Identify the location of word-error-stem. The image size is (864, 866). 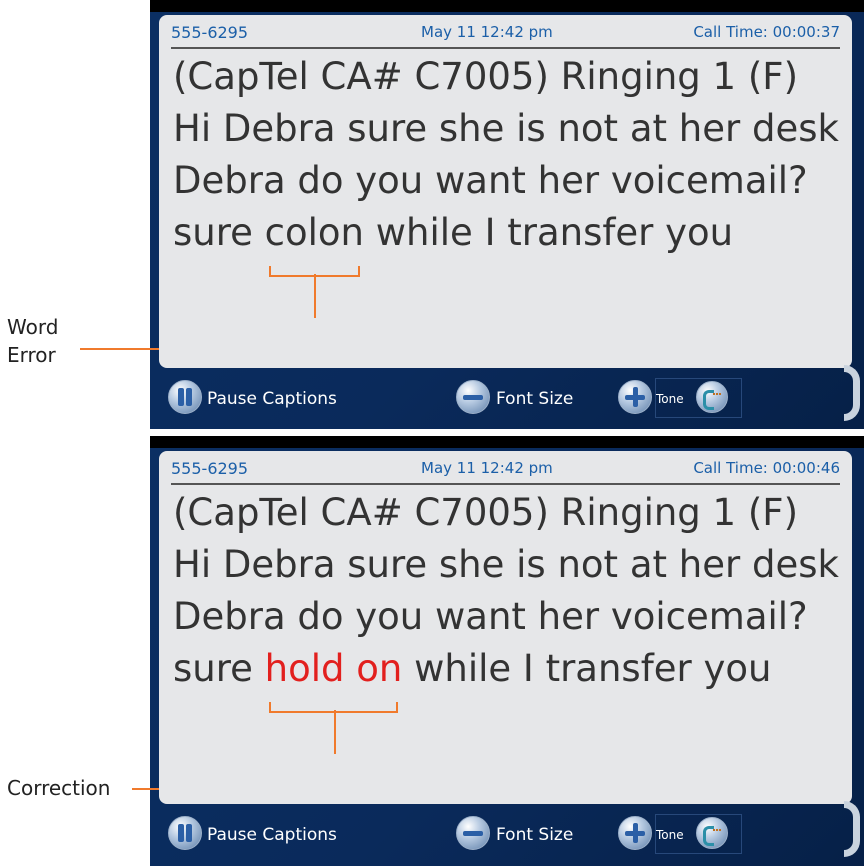
(315, 296).